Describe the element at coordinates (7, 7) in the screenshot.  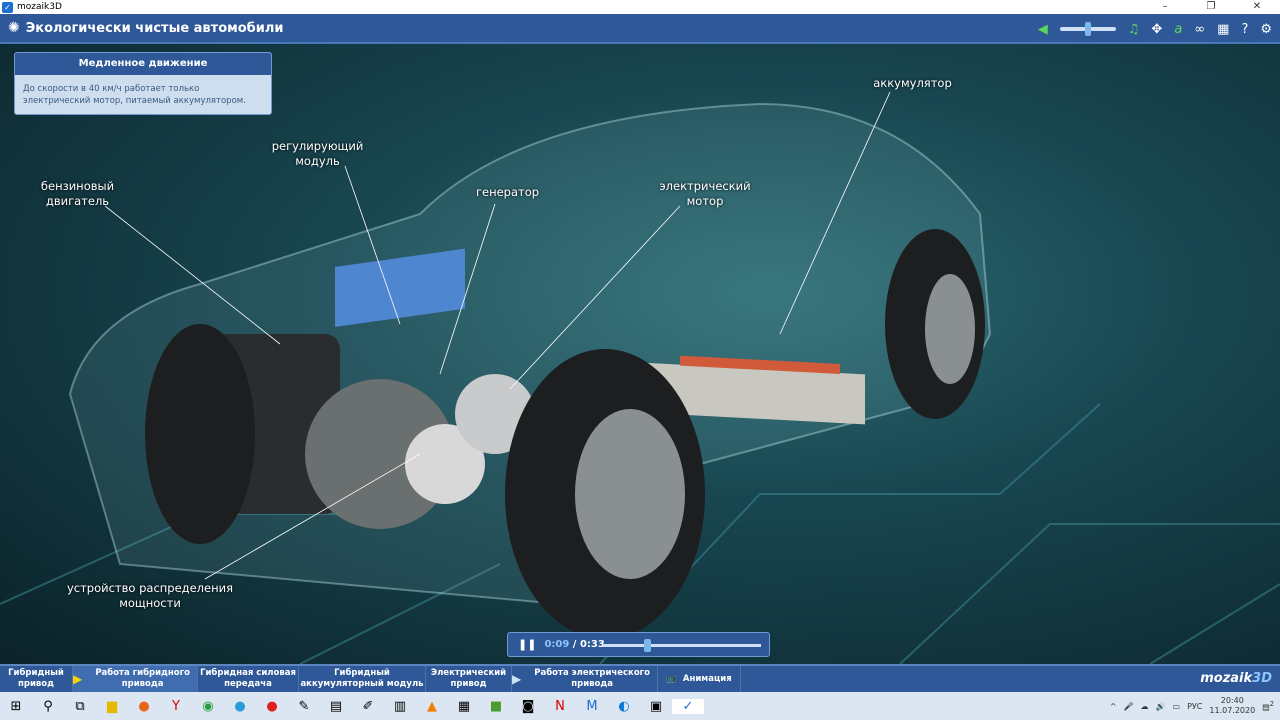
I see `app-logo-icon: ✓` at that location.